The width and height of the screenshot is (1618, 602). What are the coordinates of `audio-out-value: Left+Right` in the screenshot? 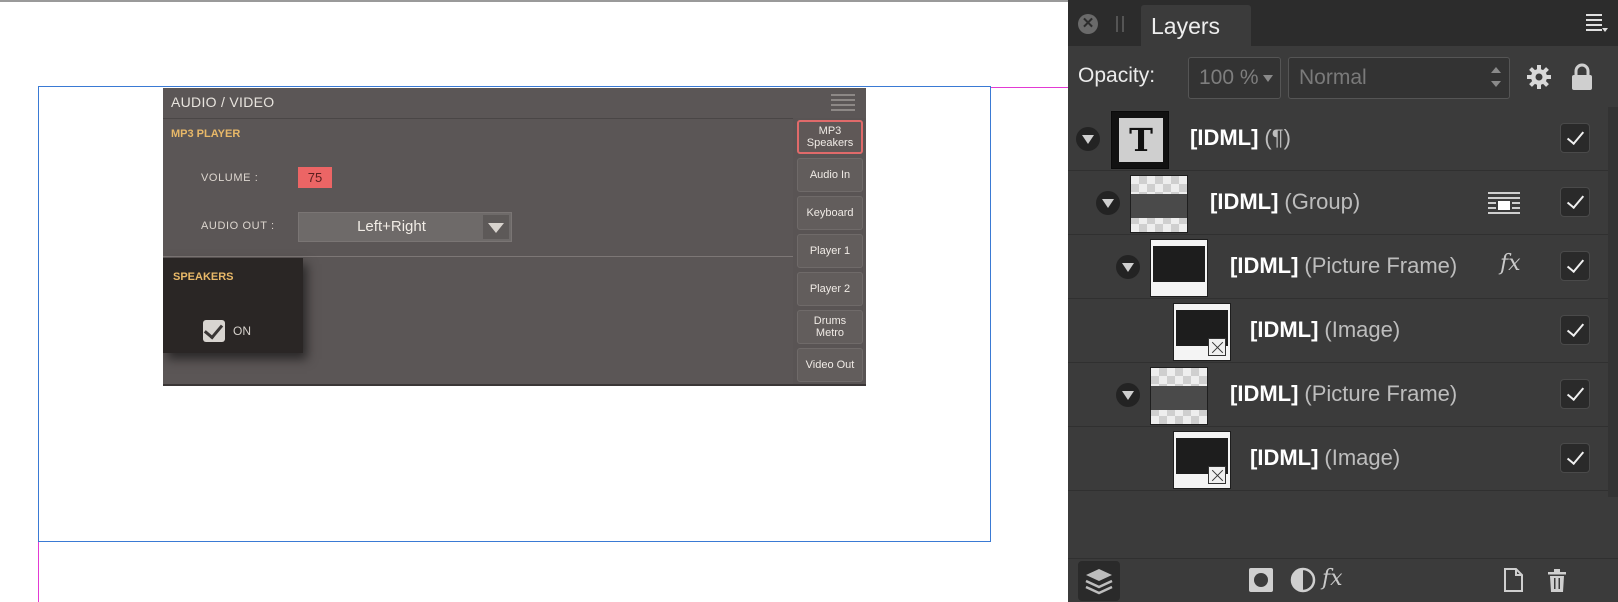 It's located at (391, 226).